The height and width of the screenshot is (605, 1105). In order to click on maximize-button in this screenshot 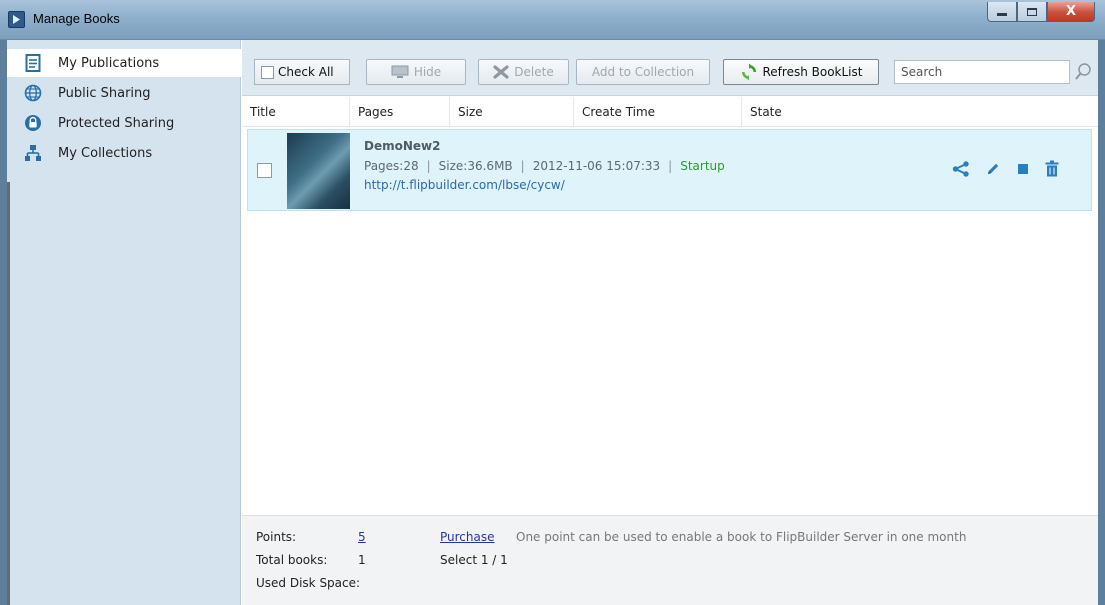, I will do `click(1032, 12)`.